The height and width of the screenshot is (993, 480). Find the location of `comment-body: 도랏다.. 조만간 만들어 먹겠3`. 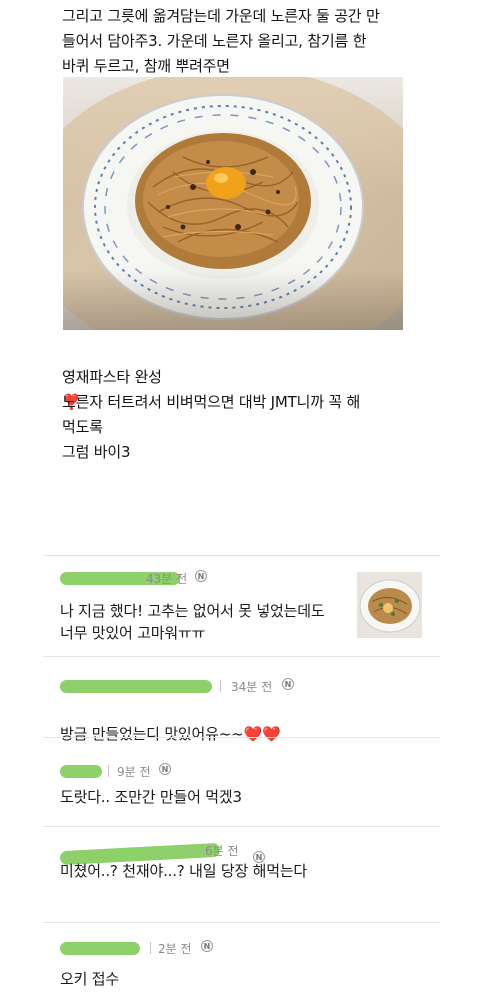

comment-body: 도랏다.. 조만간 만들어 먹겠3 is located at coordinates (151, 797).